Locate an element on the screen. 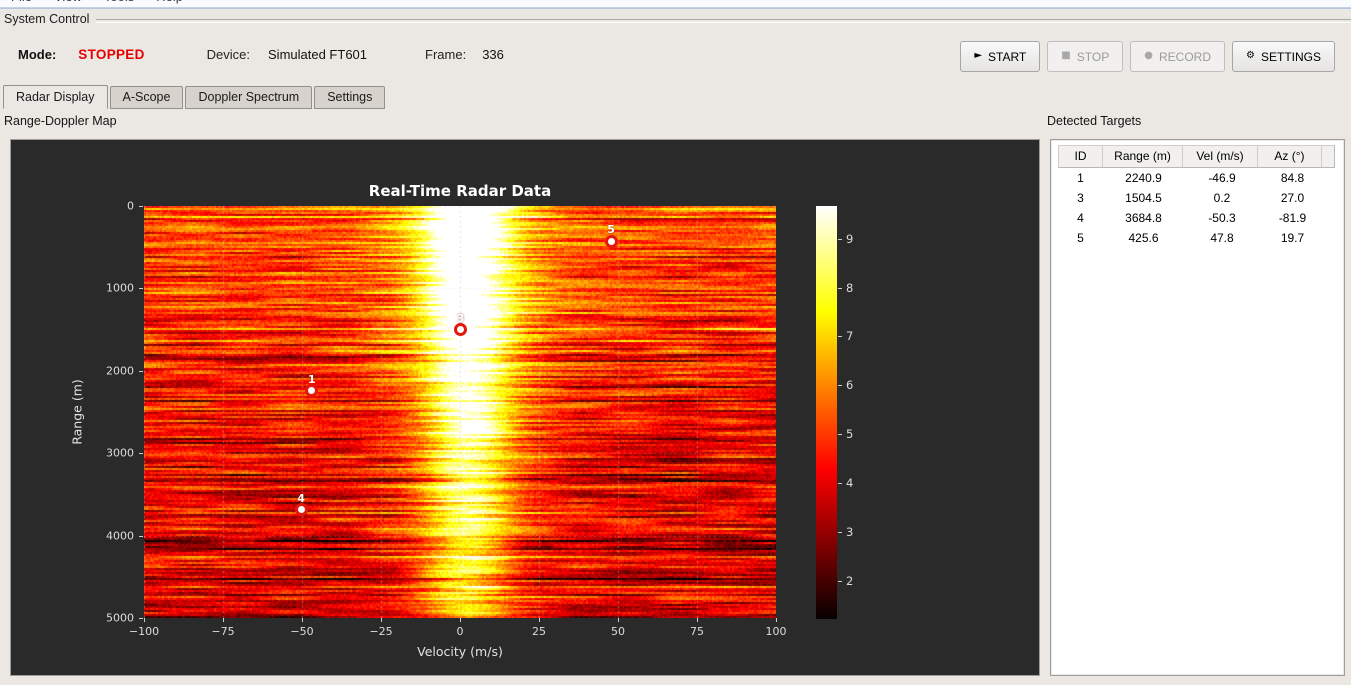  tab-settings: Settings is located at coordinates (350, 97).